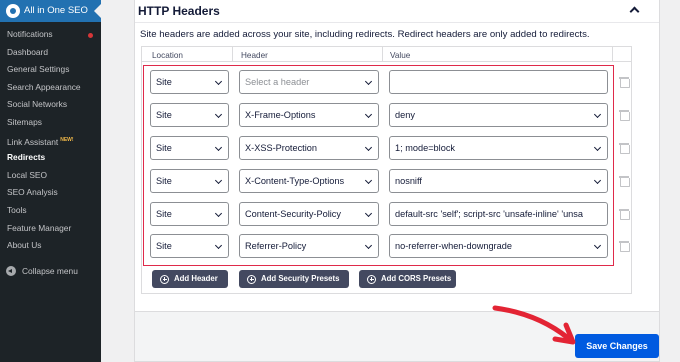  What do you see at coordinates (24, 245) in the screenshot?
I see `sidebar-item-label: About Us` at bounding box center [24, 245].